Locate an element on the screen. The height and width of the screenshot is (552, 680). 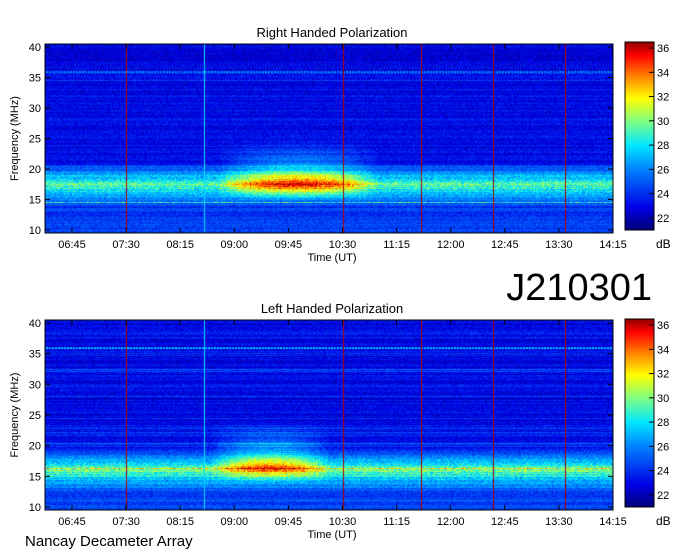
instrument-credit: Nancay Decameter Array is located at coordinates (109, 541).